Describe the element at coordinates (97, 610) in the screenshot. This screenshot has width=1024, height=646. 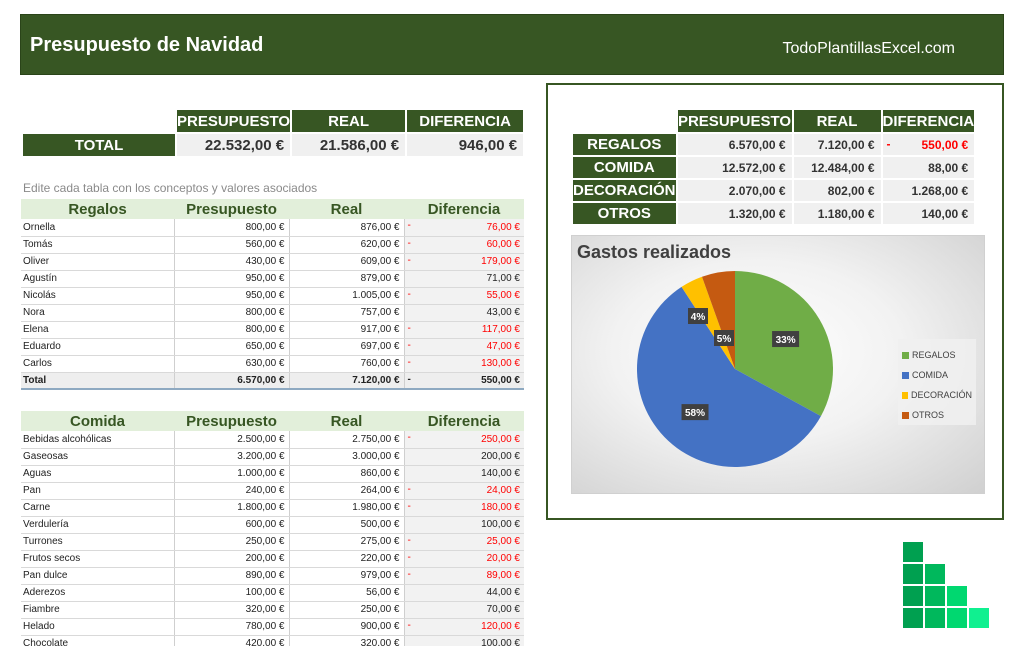
I see `concept-cell: Fiambre` at that location.